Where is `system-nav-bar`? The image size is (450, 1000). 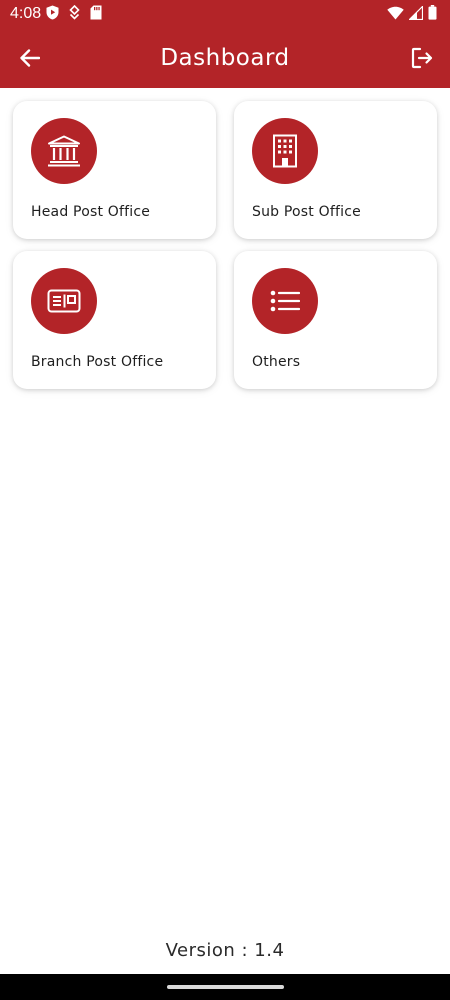 system-nav-bar is located at coordinates (225, 987).